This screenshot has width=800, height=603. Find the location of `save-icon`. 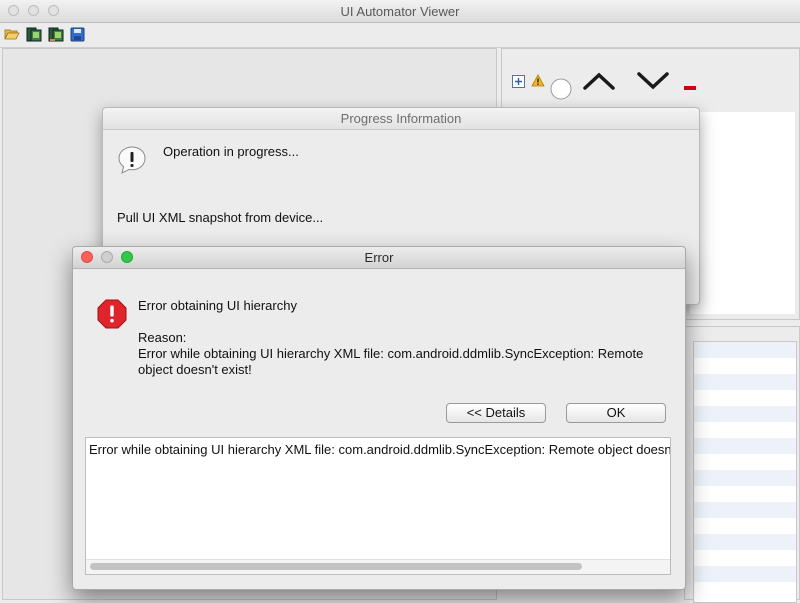

save-icon is located at coordinates (78, 34).